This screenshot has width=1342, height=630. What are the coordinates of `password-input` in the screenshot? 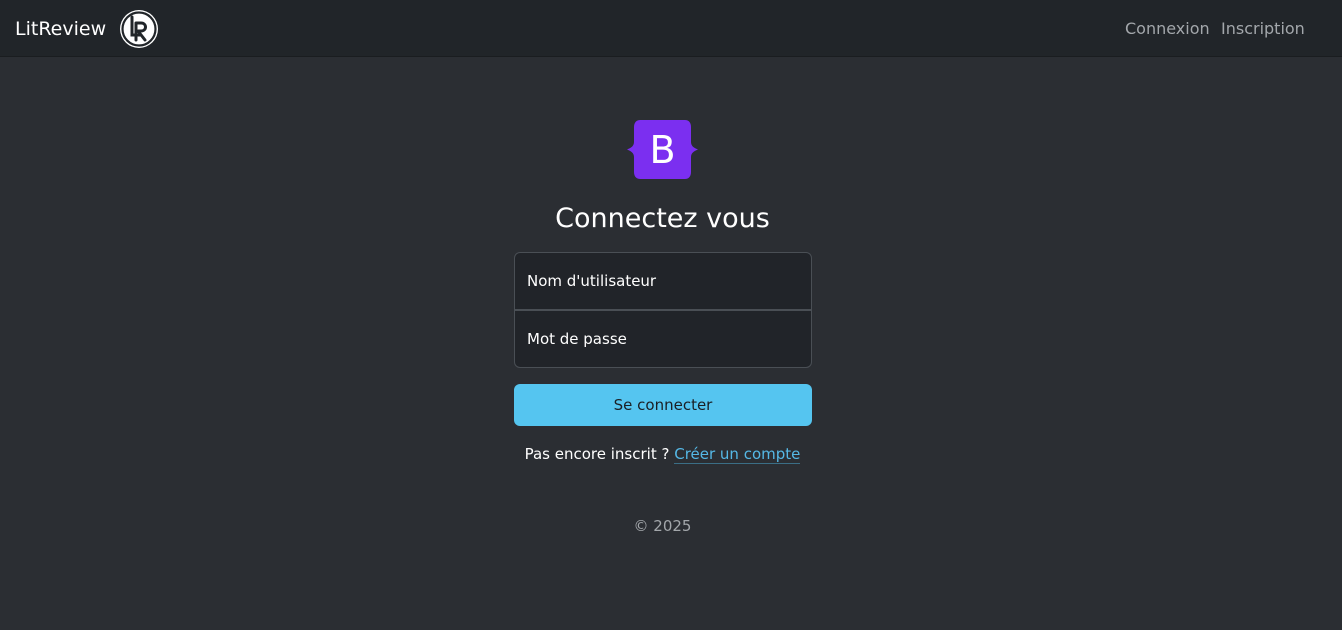 It's located at (663, 339).